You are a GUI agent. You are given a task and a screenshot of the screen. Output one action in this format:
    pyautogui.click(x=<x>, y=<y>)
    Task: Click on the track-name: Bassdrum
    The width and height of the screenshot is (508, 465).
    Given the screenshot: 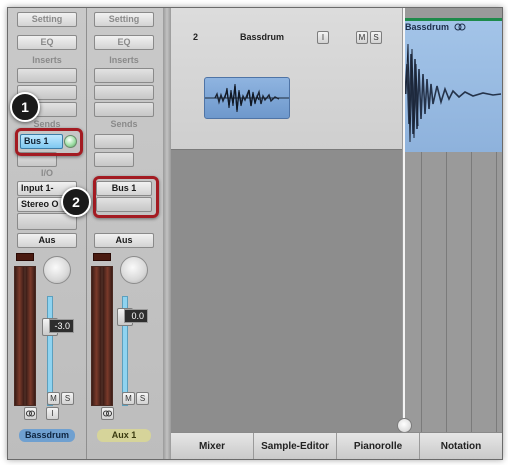 What is the action you would take?
    pyautogui.click(x=262, y=37)
    